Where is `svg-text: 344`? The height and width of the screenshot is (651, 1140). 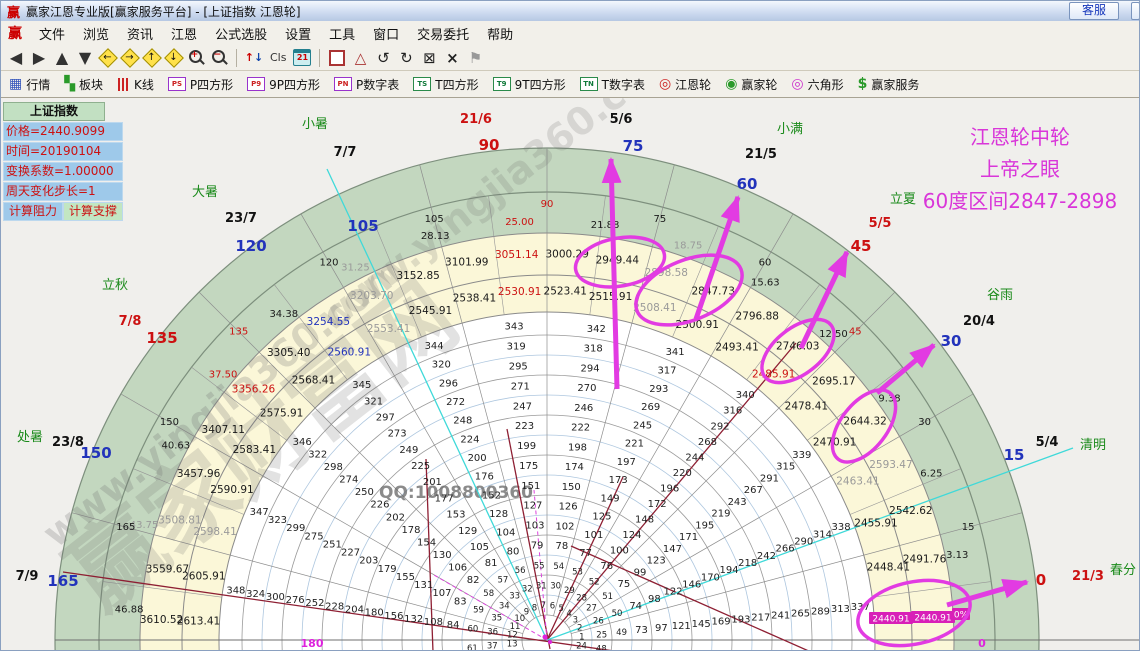
svg-text: 344 is located at coordinates (434, 346).